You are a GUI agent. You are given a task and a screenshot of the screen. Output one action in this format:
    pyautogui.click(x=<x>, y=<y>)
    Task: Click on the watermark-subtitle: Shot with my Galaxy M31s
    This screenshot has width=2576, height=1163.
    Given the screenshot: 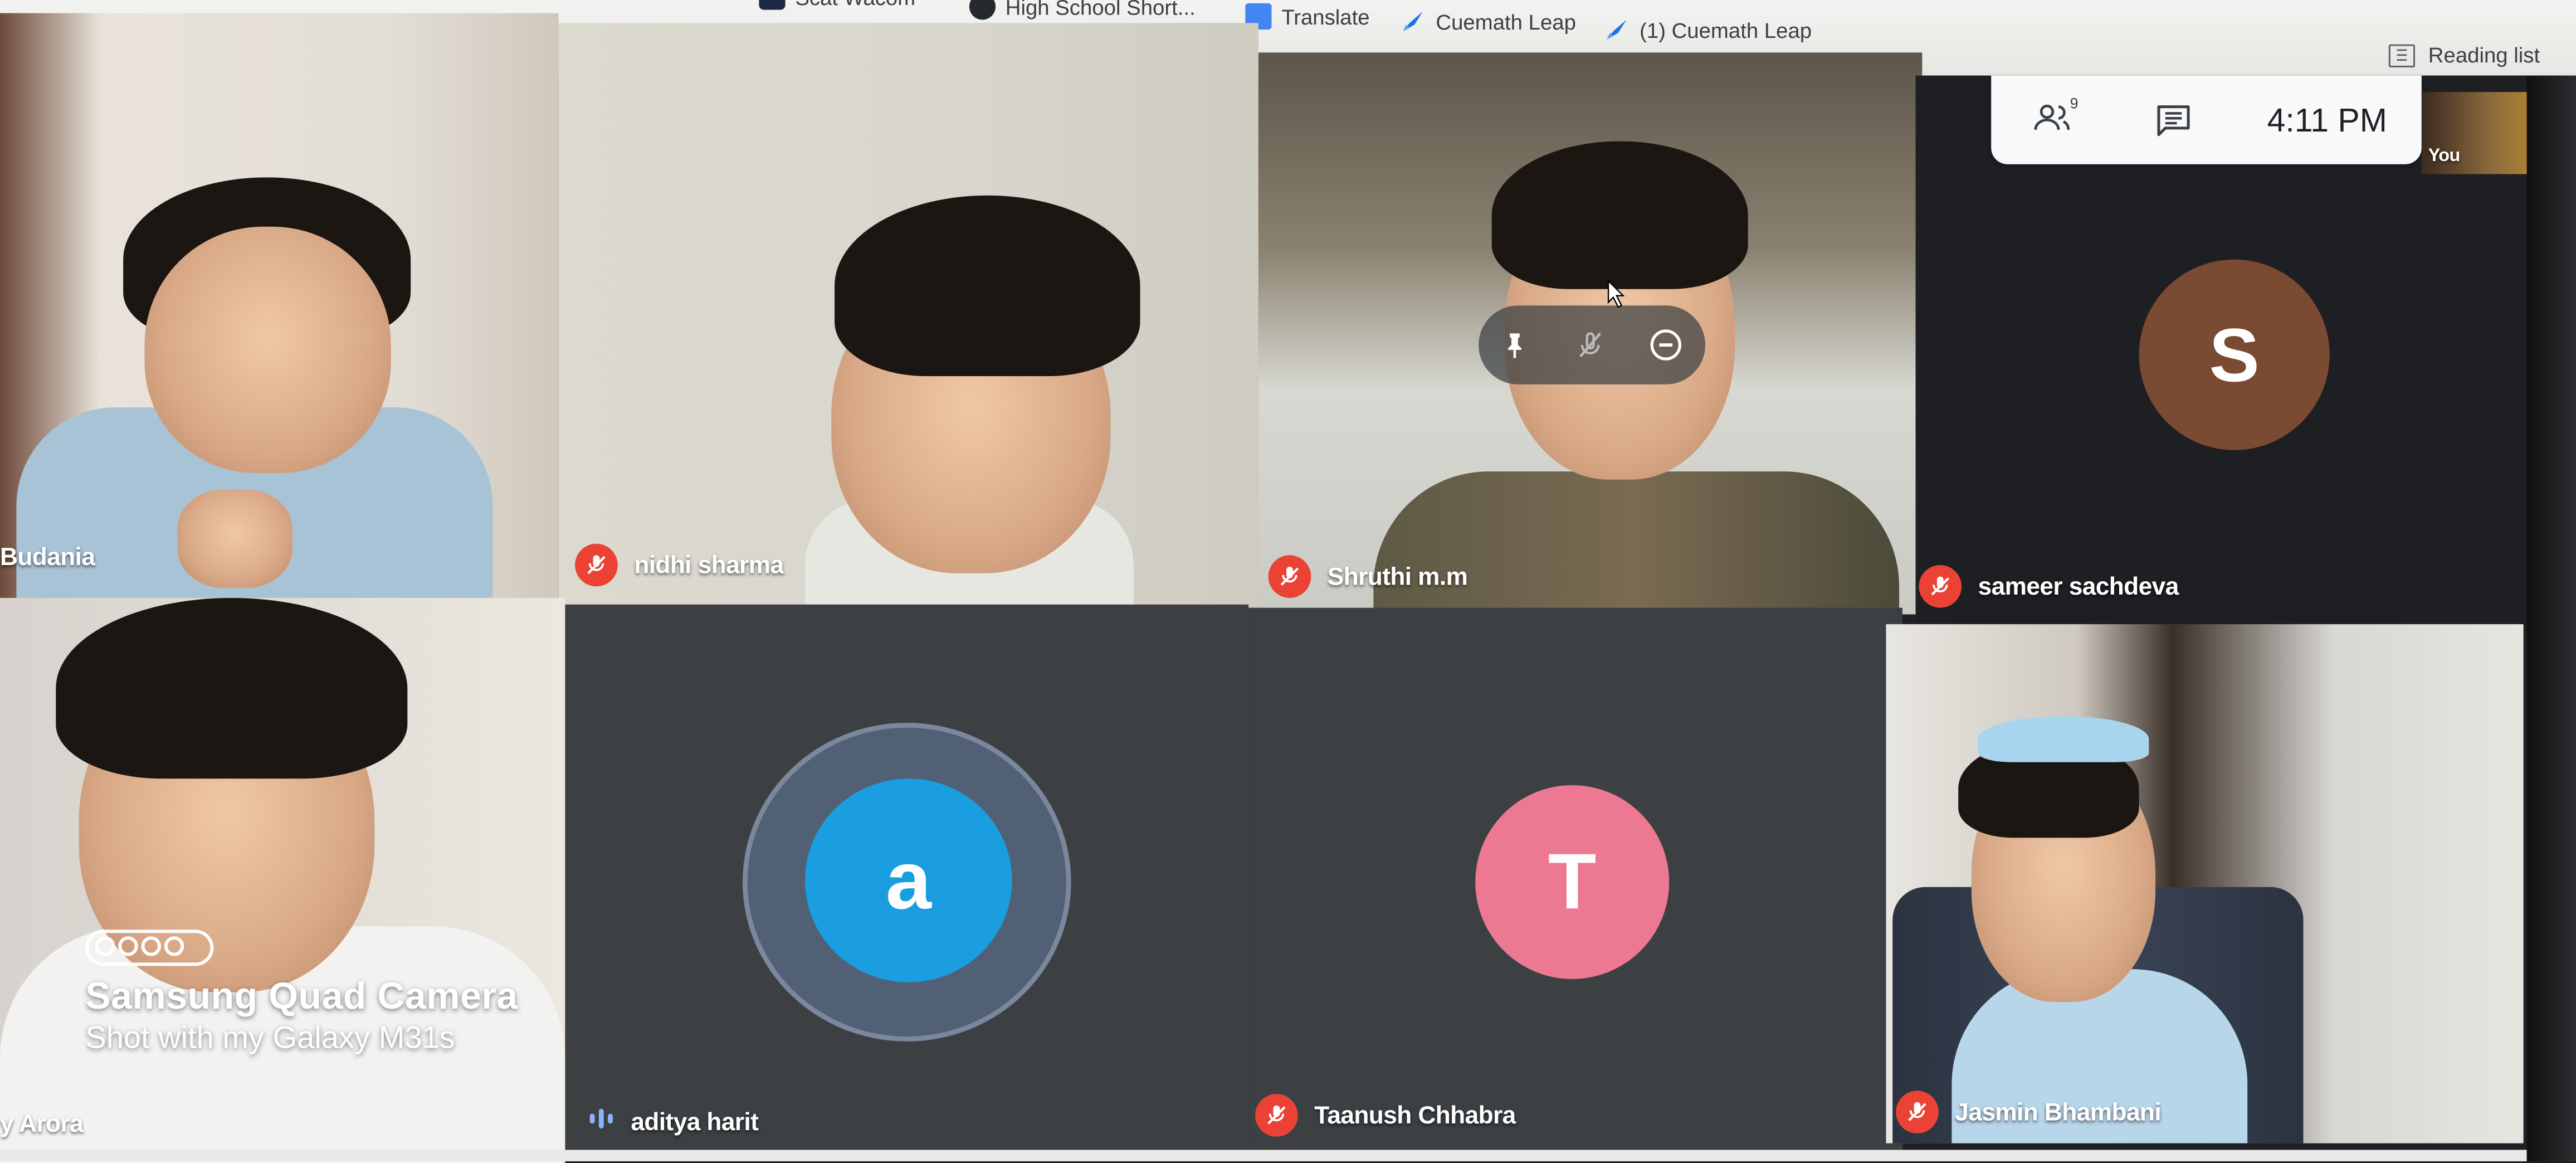 What is the action you would take?
    pyautogui.click(x=270, y=1039)
    